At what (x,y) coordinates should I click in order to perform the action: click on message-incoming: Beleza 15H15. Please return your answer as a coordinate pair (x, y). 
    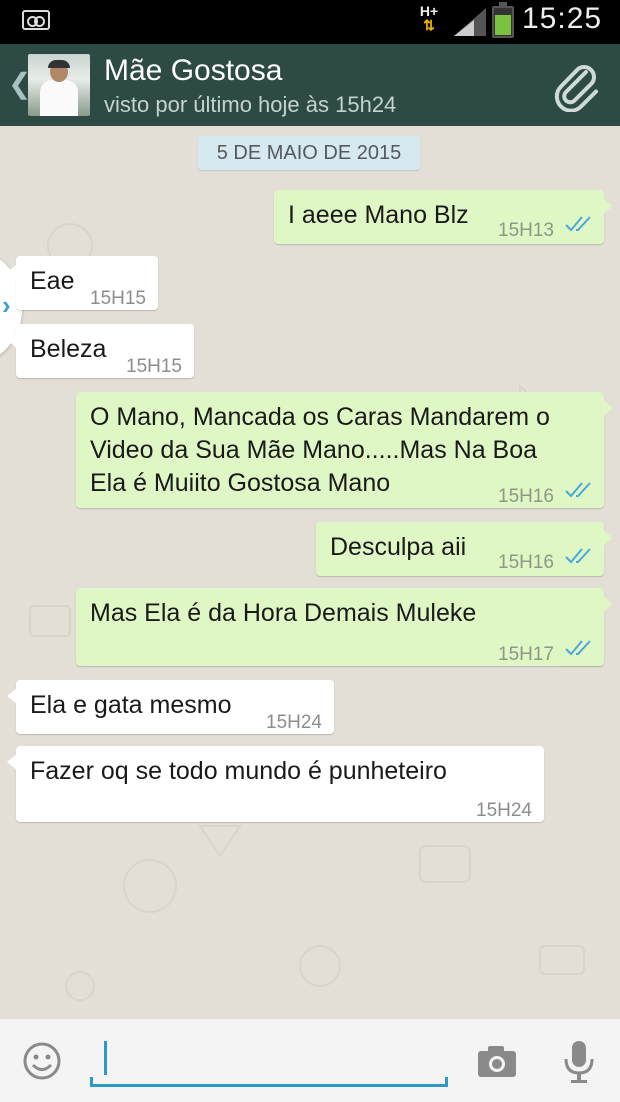
    Looking at the image, I should click on (100, 351).